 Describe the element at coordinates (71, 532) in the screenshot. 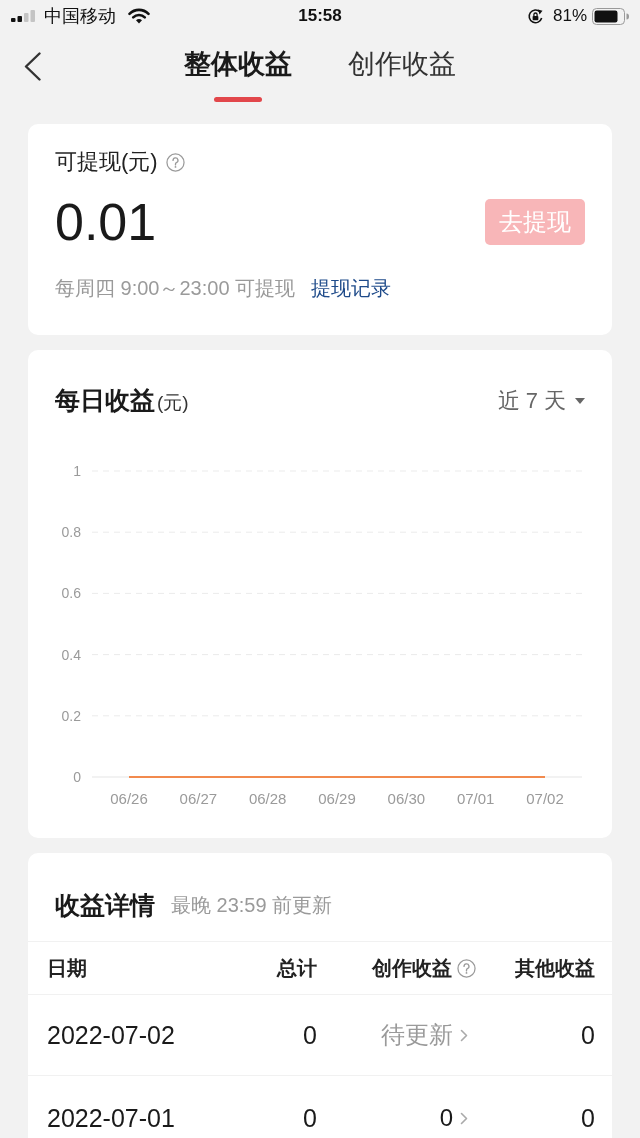

I see `y-axis-label: 0.8` at that location.